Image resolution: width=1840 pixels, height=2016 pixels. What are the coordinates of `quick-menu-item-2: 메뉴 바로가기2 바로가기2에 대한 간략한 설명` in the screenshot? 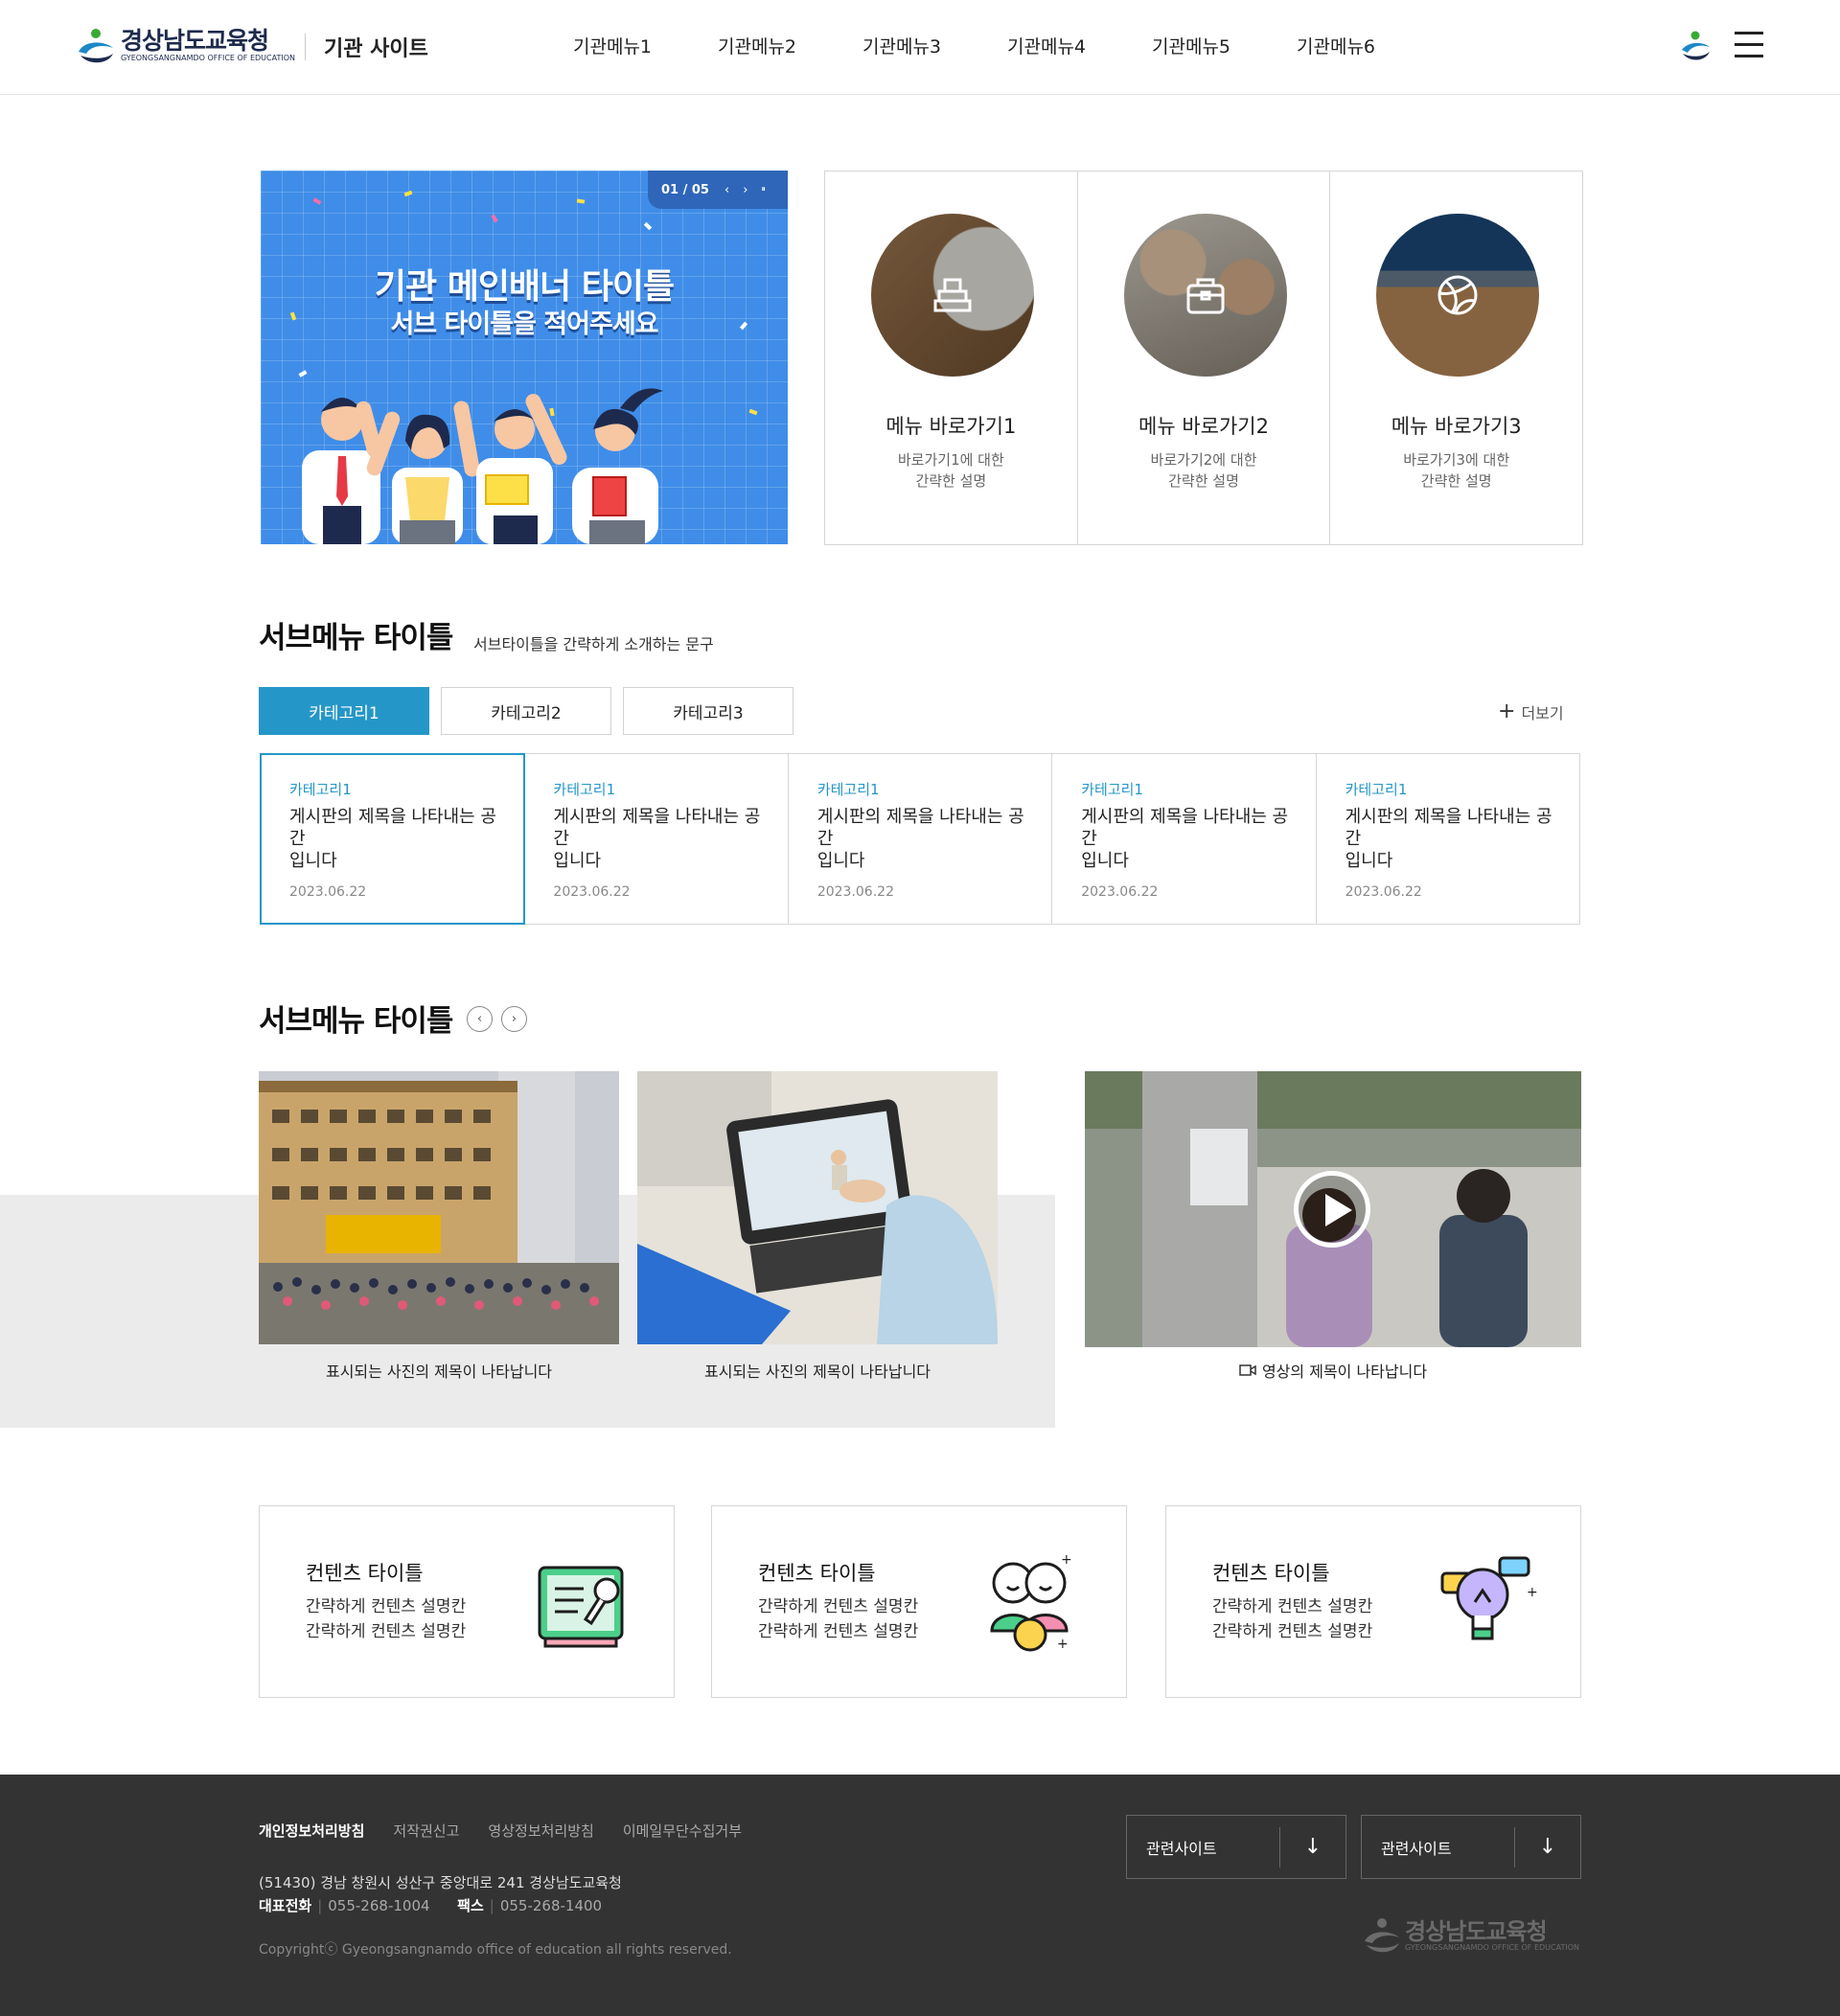 It's located at (1204, 358).